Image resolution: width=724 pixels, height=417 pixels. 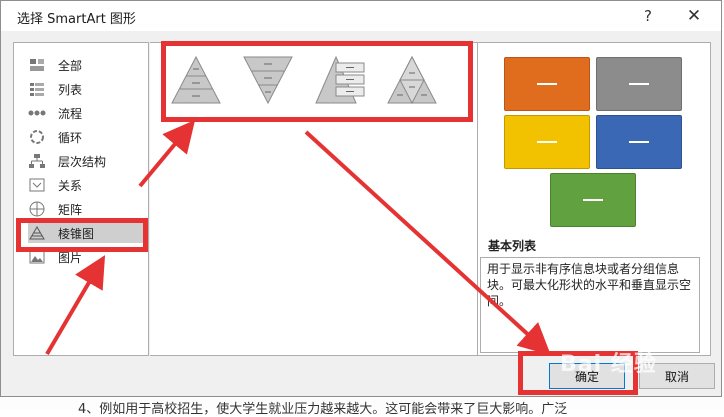 I want to click on arrow-to-category, so click(x=75, y=305).